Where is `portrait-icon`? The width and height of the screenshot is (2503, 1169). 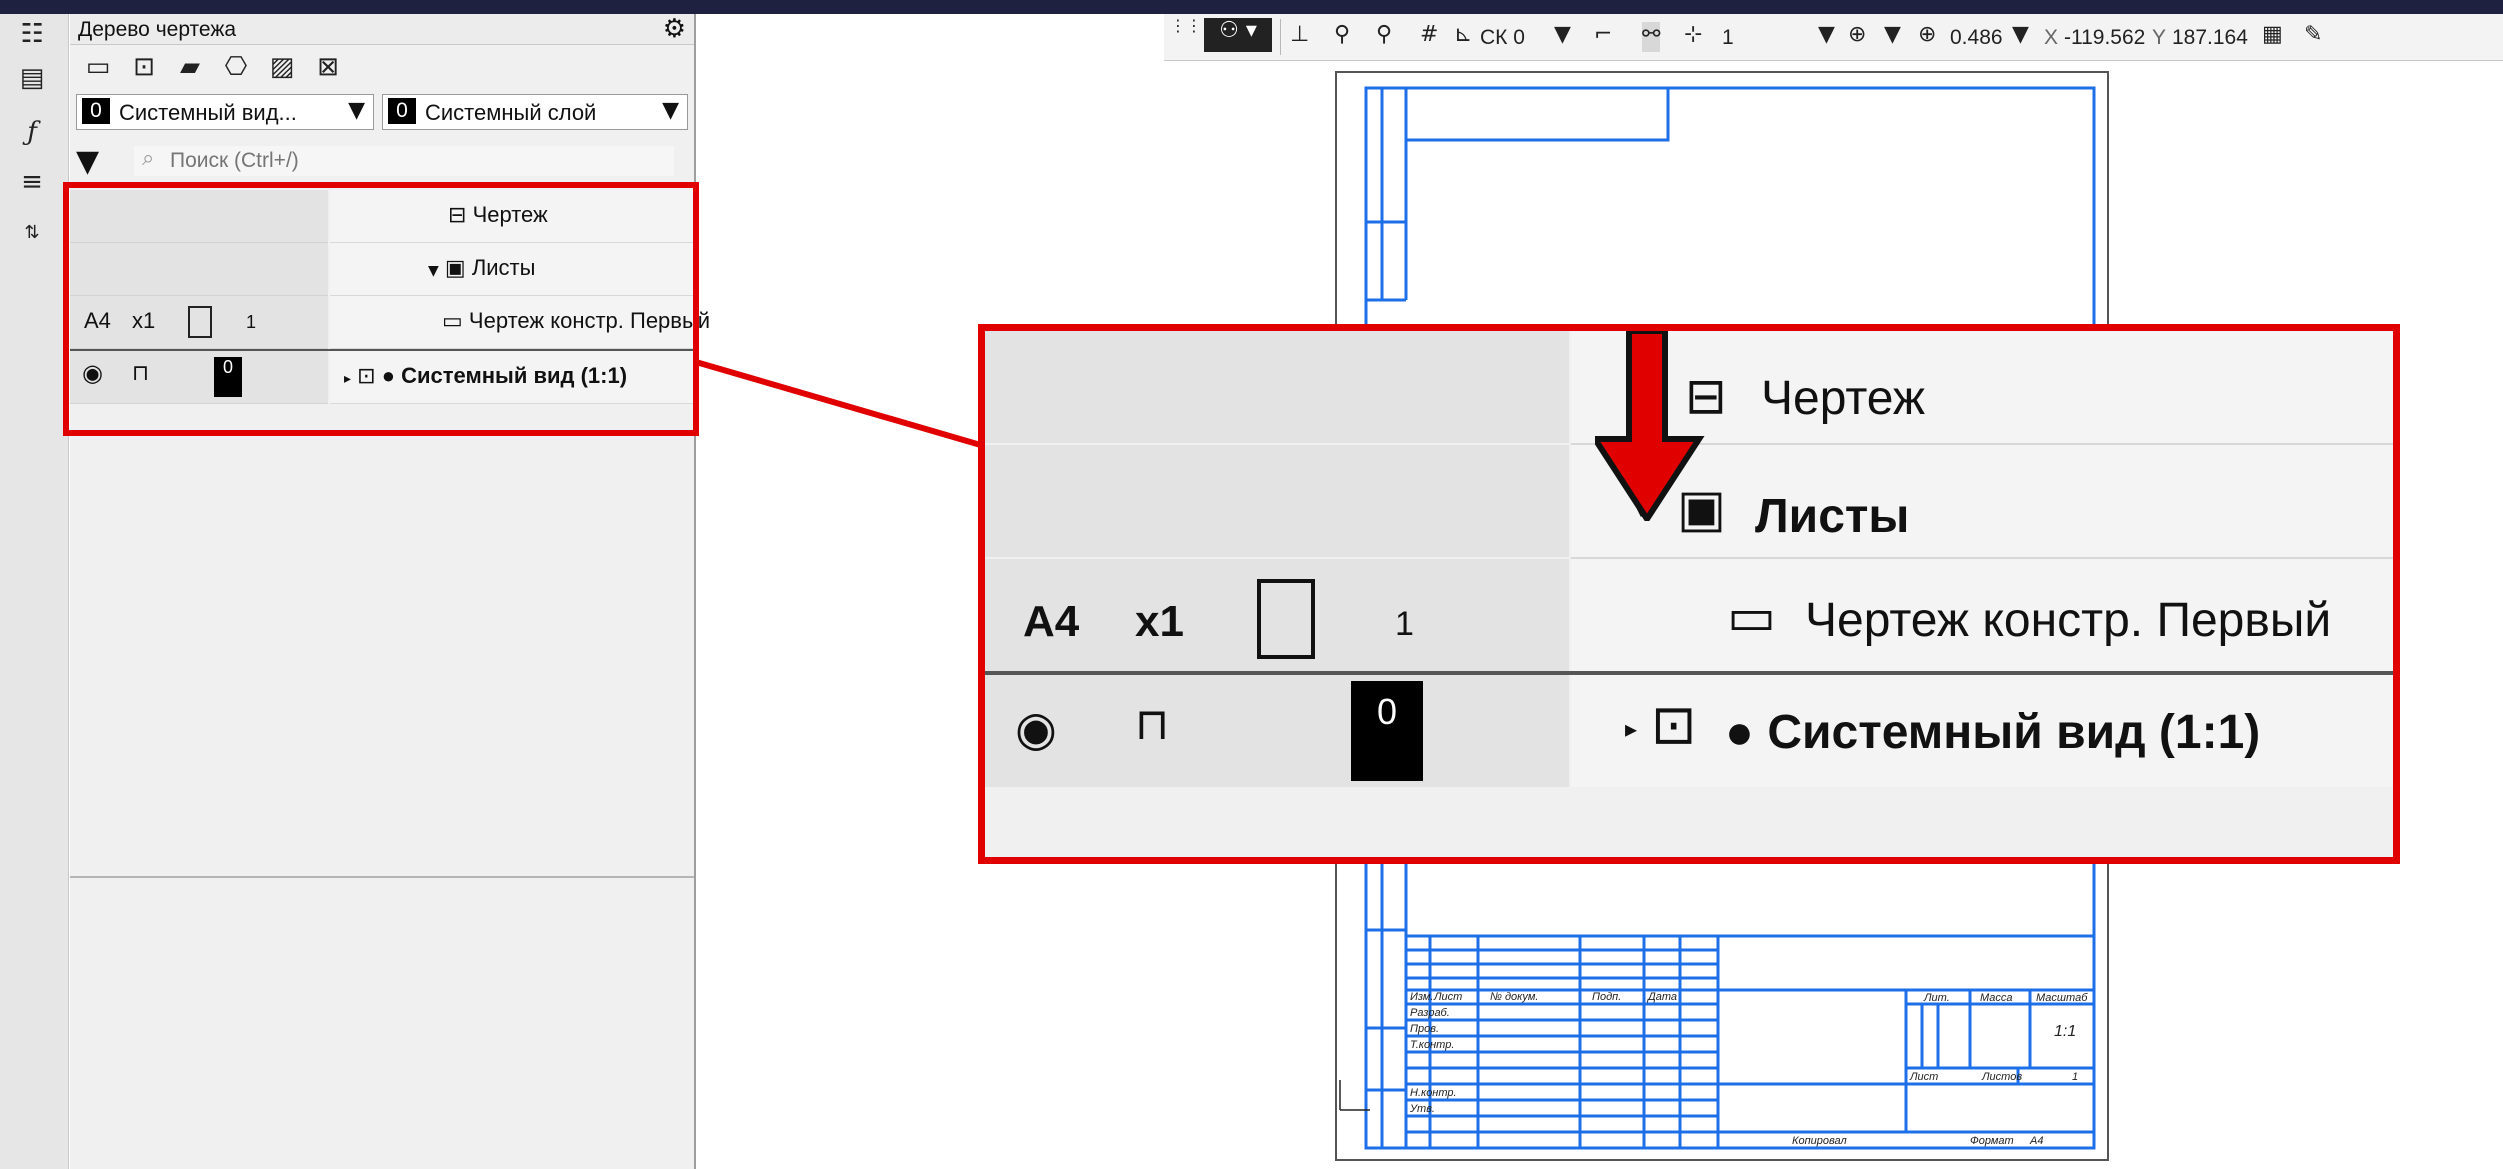 portrait-icon is located at coordinates (1286, 619).